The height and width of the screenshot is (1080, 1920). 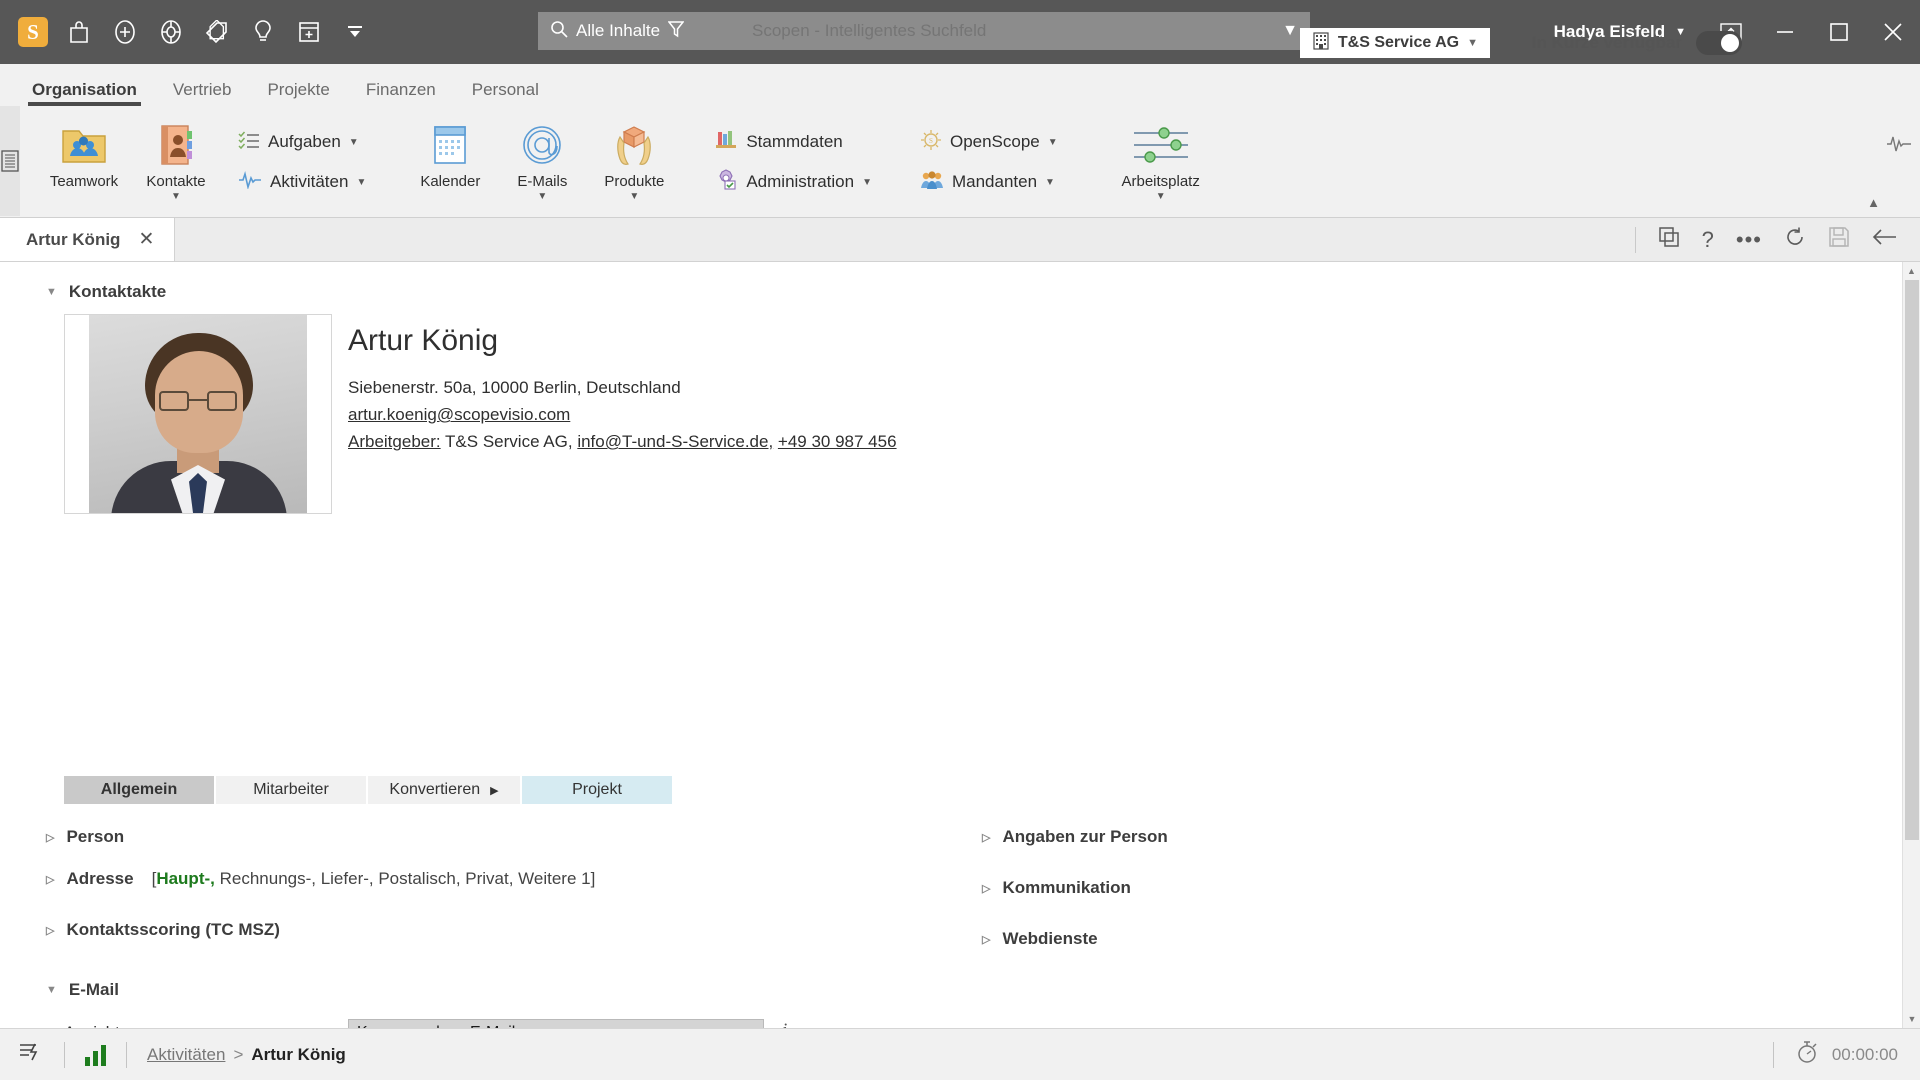 What do you see at coordinates (263, 32) in the screenshot?
I see `bulb-icon` at bounding box center [263, 32].